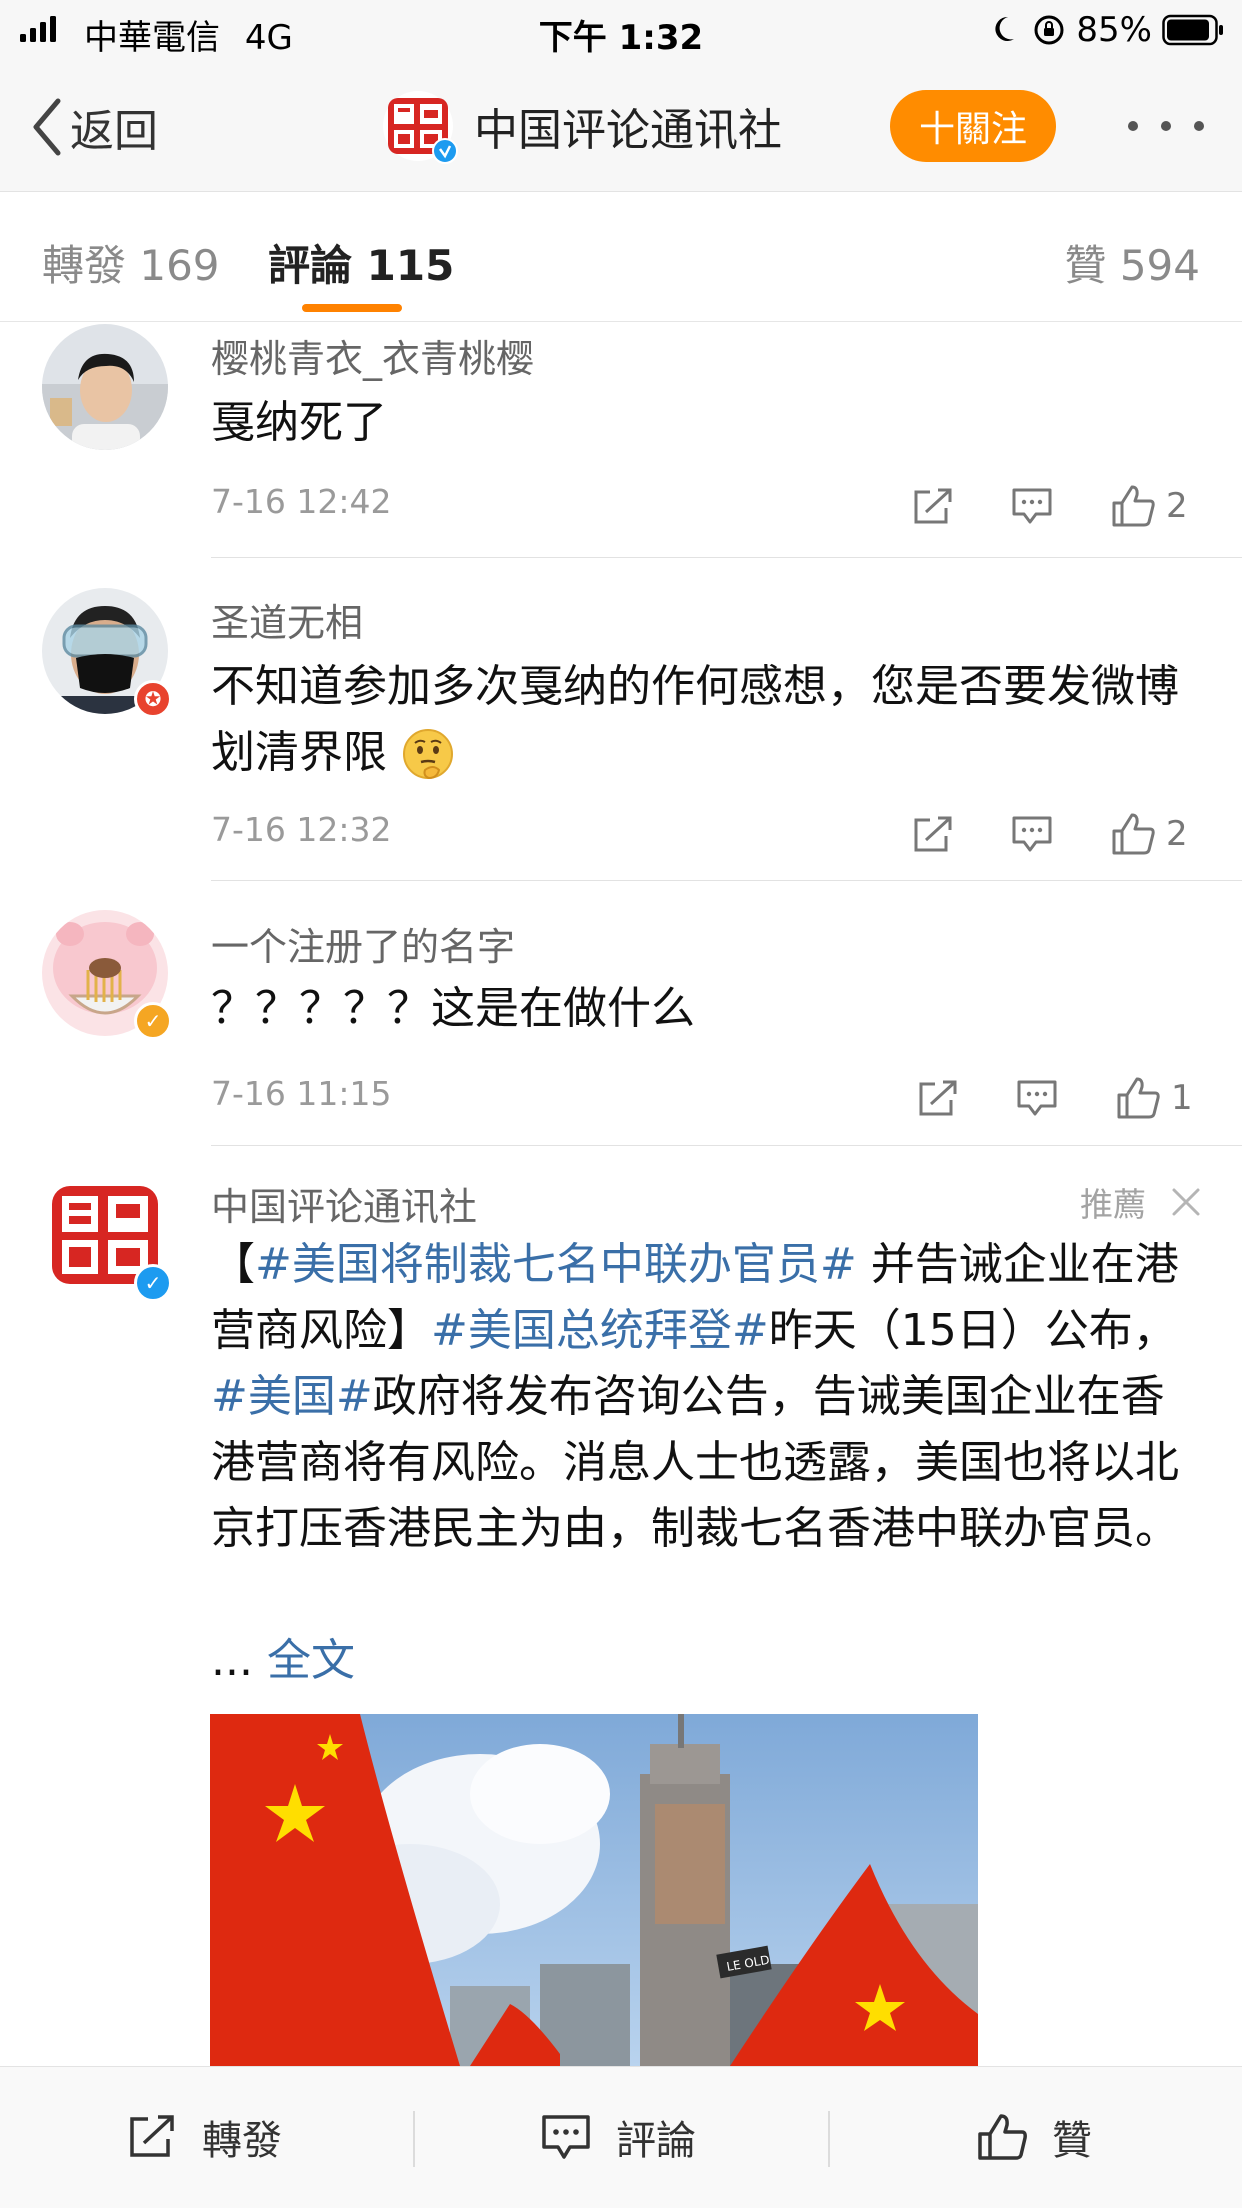 Image resolution: width=1242 pixels, height=2208 pixels. I want to click on user-avatar-photo, so click(105, 387).